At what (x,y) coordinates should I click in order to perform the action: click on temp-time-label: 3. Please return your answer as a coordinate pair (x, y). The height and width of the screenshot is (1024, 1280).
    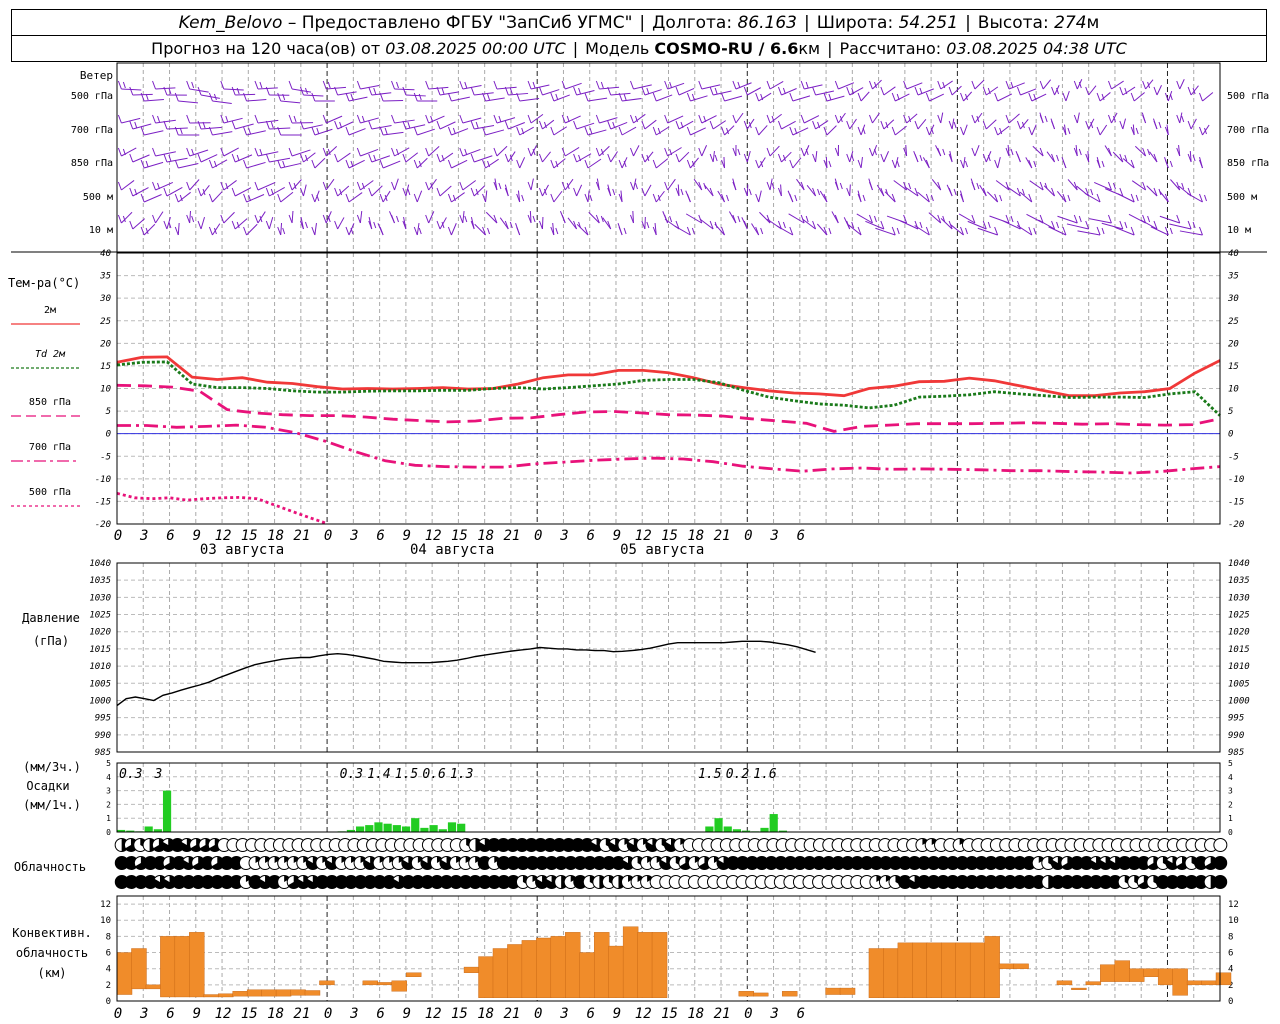
    Looking at the image, I should click on (563, 536).